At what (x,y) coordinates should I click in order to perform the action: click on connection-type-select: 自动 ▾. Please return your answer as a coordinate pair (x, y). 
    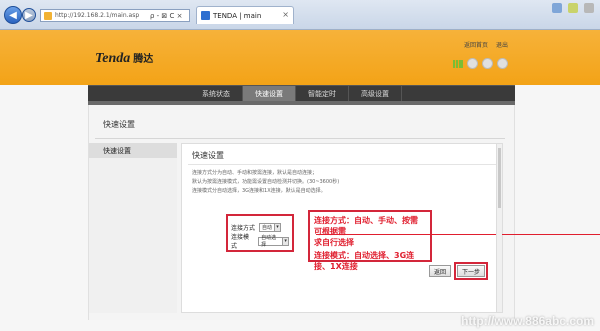
    Looking at the image, I should click on (270, 227).